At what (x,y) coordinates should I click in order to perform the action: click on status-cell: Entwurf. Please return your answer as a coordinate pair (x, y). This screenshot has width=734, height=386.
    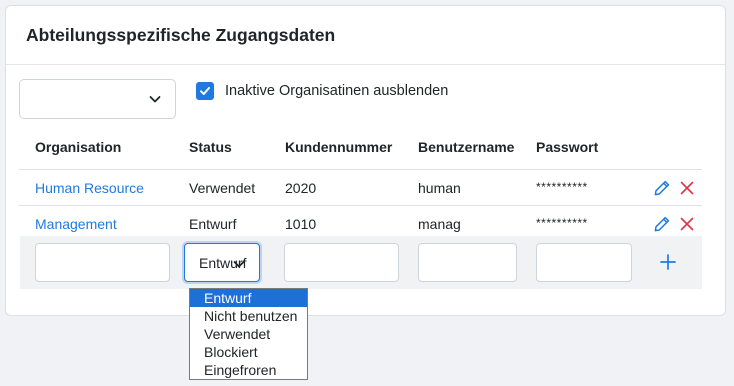
    Looking at the image, I should click on (213, 224).